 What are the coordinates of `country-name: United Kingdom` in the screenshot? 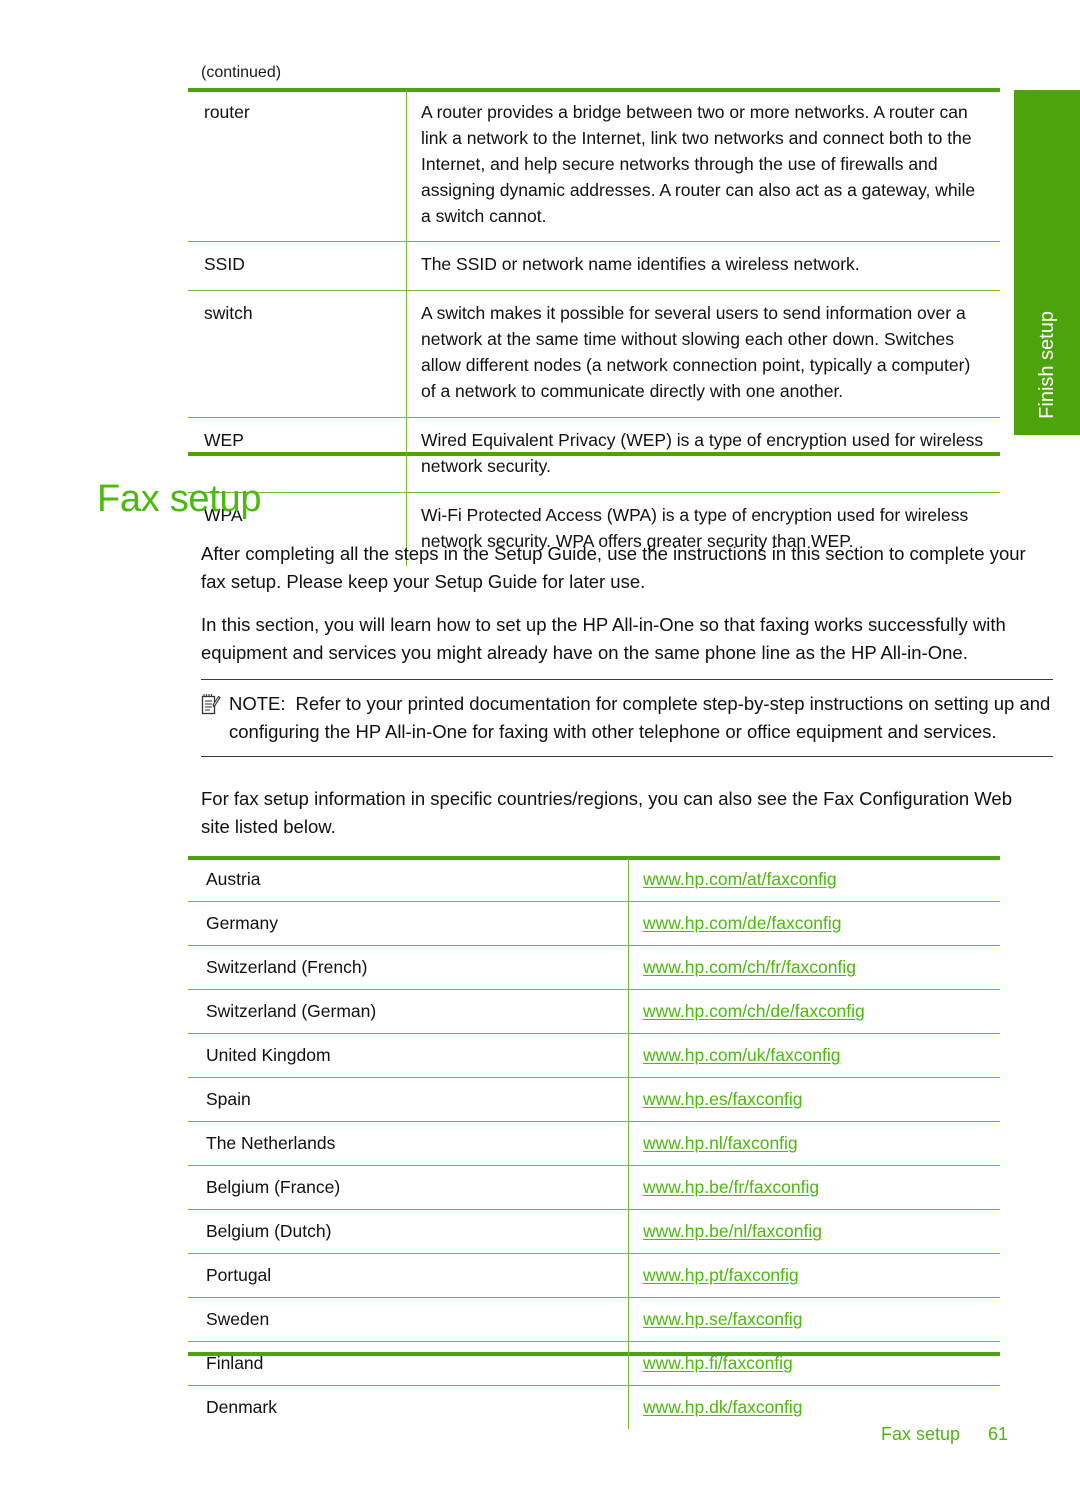 It's located at (408, 1055).